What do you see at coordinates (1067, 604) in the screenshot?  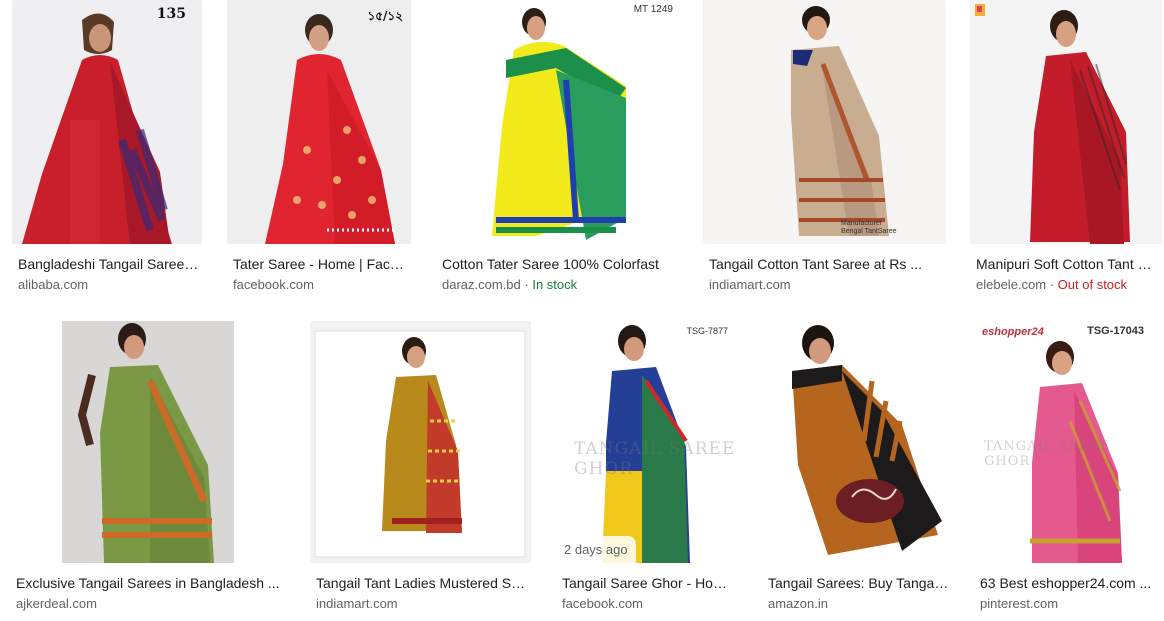 I see `result-source: pinterest.com` at bounding box center [1067, 604].